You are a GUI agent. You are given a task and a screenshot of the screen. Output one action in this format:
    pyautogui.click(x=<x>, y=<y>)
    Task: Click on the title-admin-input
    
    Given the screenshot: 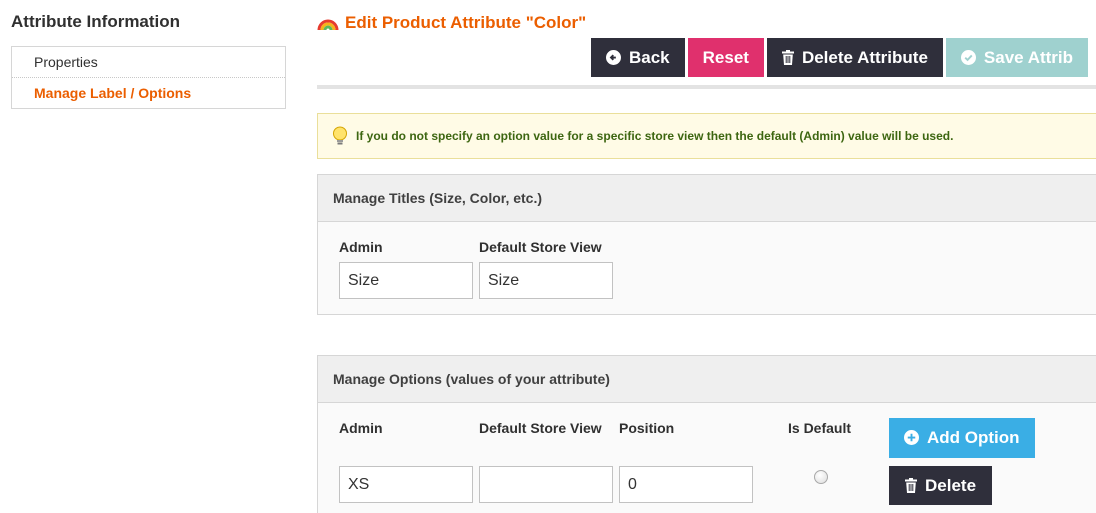 What is the action you would take?
    pyautogui.click(x=406, y=280)
    